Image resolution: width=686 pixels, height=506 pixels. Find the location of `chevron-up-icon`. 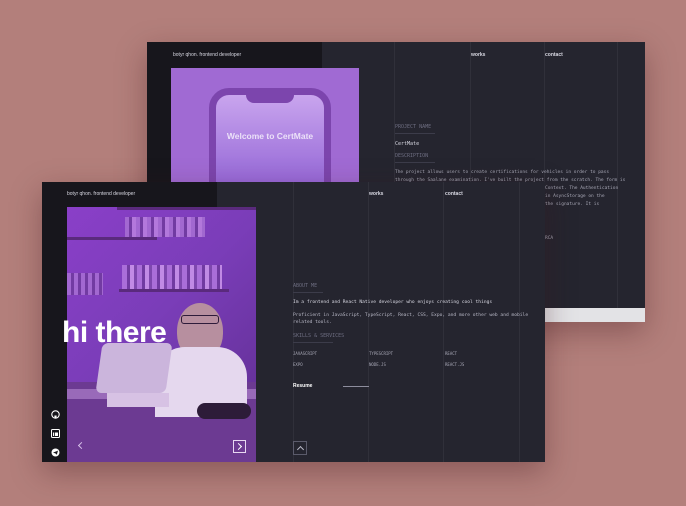

chevron-up-icon is located at coordinates (300, 449).